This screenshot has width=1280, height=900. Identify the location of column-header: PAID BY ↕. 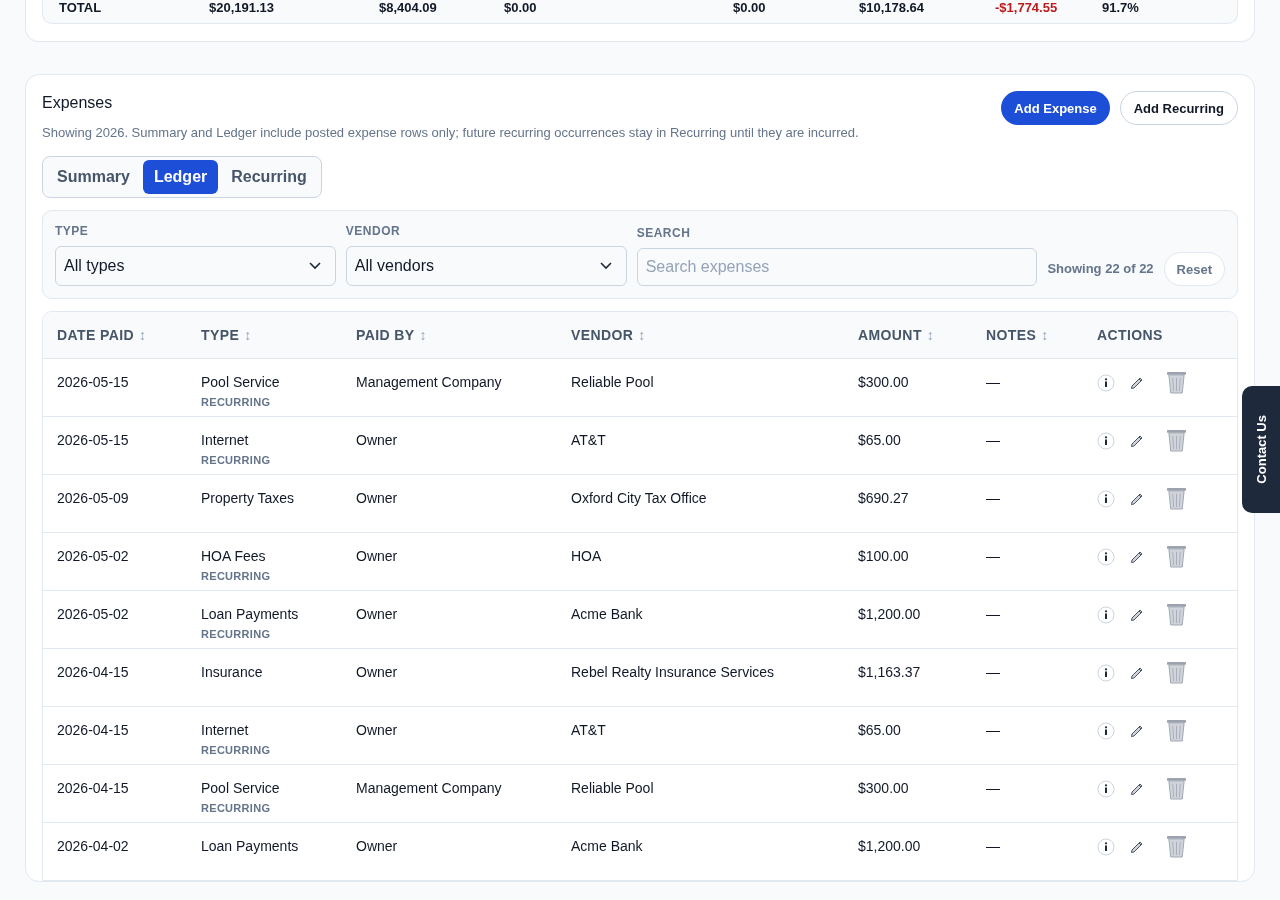
(463, 335).